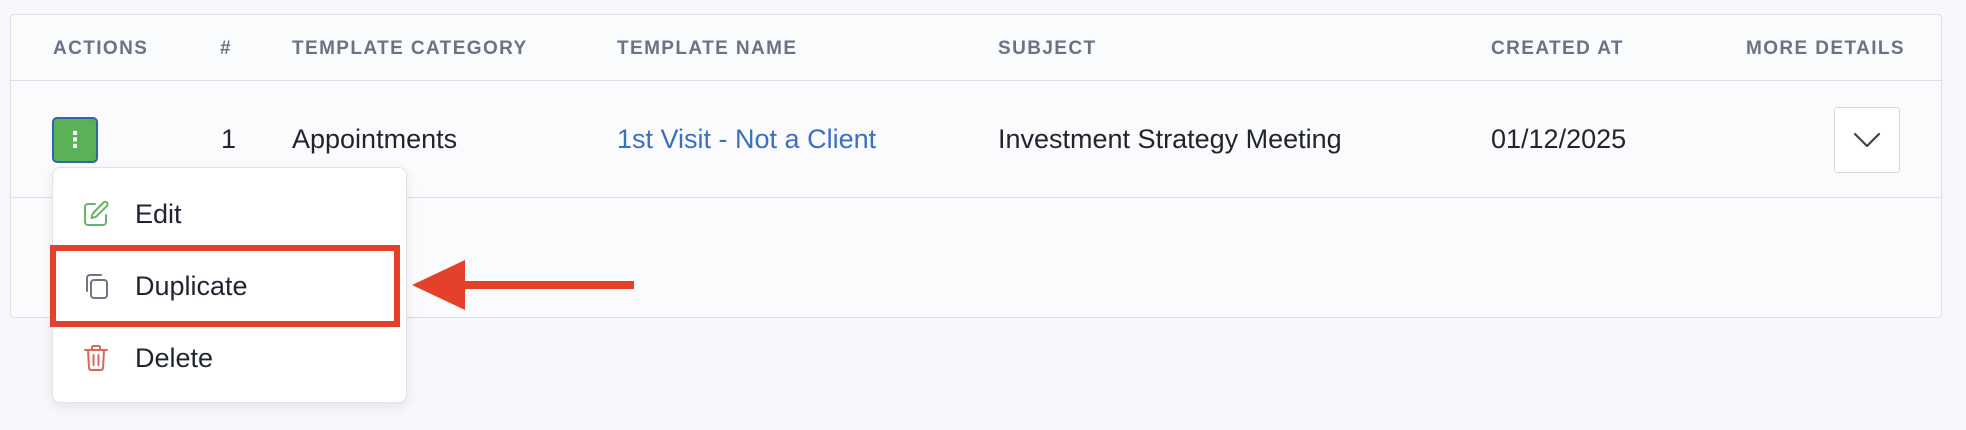  I want to click on annotation-highlight-box, so click(225, 286).